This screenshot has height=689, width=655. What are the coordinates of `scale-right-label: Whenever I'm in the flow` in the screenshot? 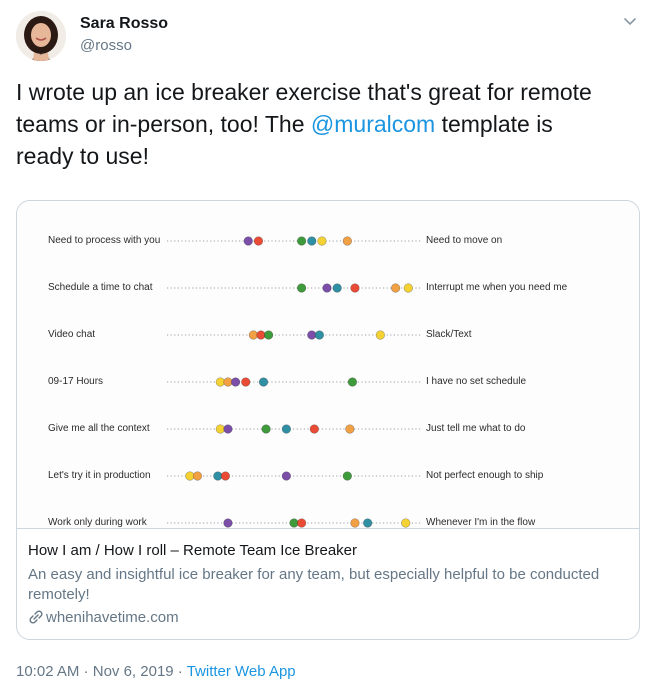 It's located at (481, 522).